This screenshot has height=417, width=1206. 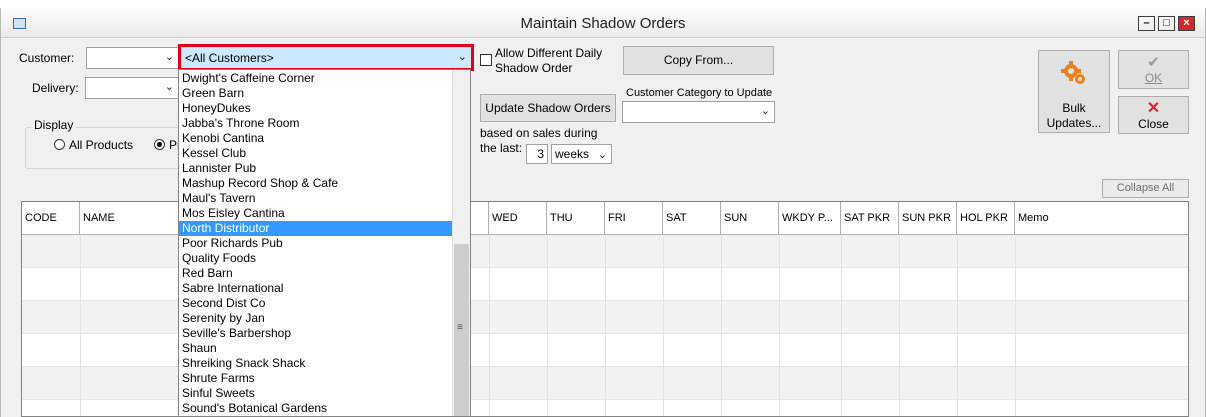 I want to click on grid-header-cell: FRI, so click(x=634, y=218).